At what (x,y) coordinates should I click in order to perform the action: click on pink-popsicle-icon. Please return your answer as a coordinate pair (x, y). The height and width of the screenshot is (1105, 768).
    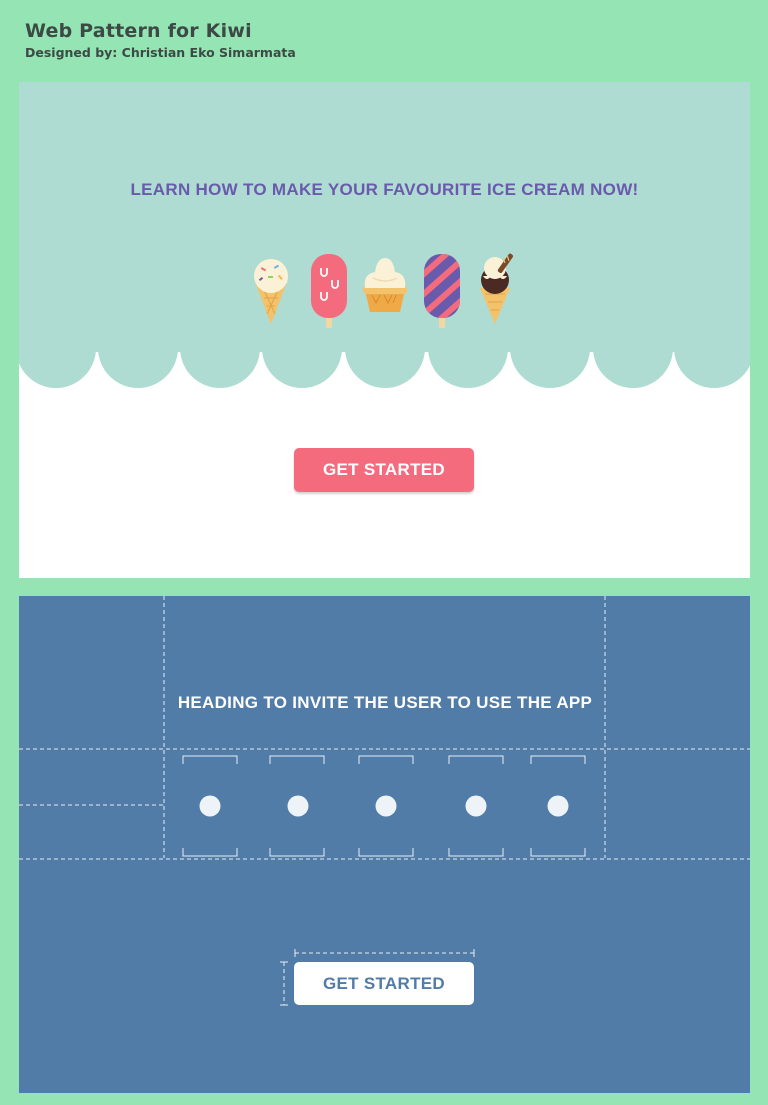
    Looking at the image, I should click on (329, 291).